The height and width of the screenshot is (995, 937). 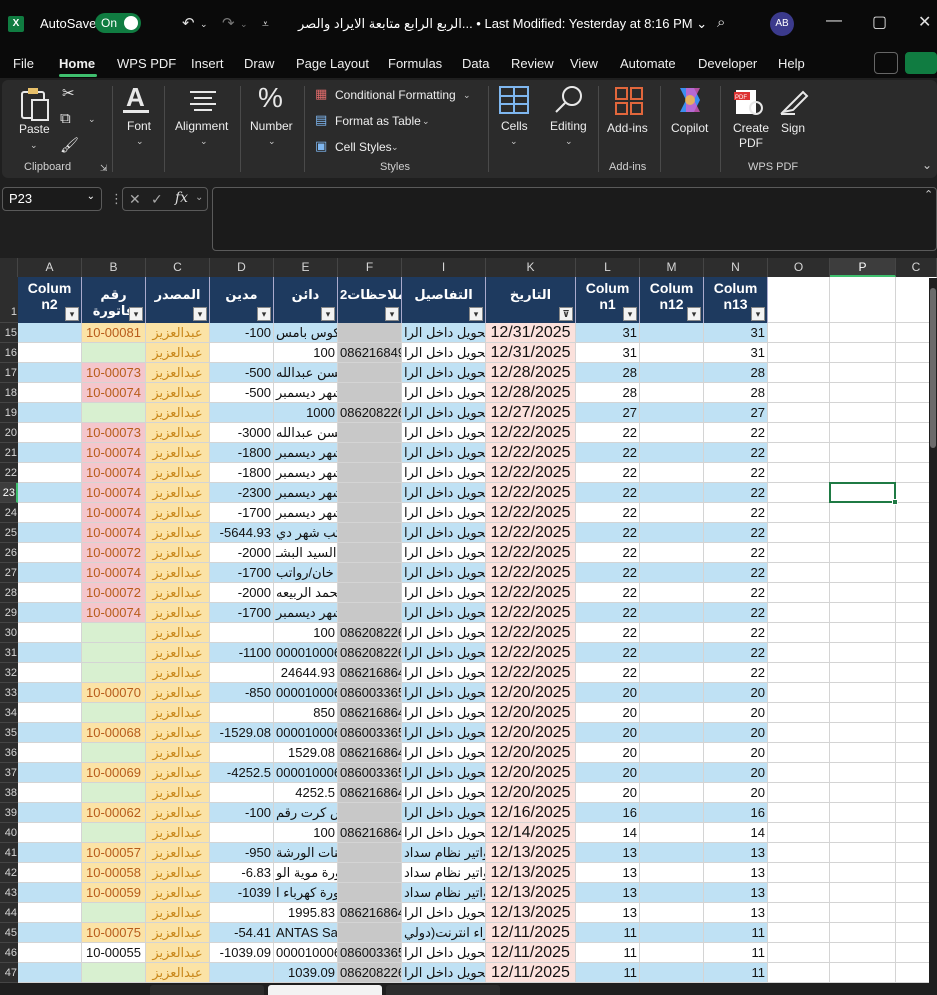 What do you see at coordinates (321, 146) in the screenshot?
I see `cell-styles-icon: ▣` at bounding box center [321, 146].